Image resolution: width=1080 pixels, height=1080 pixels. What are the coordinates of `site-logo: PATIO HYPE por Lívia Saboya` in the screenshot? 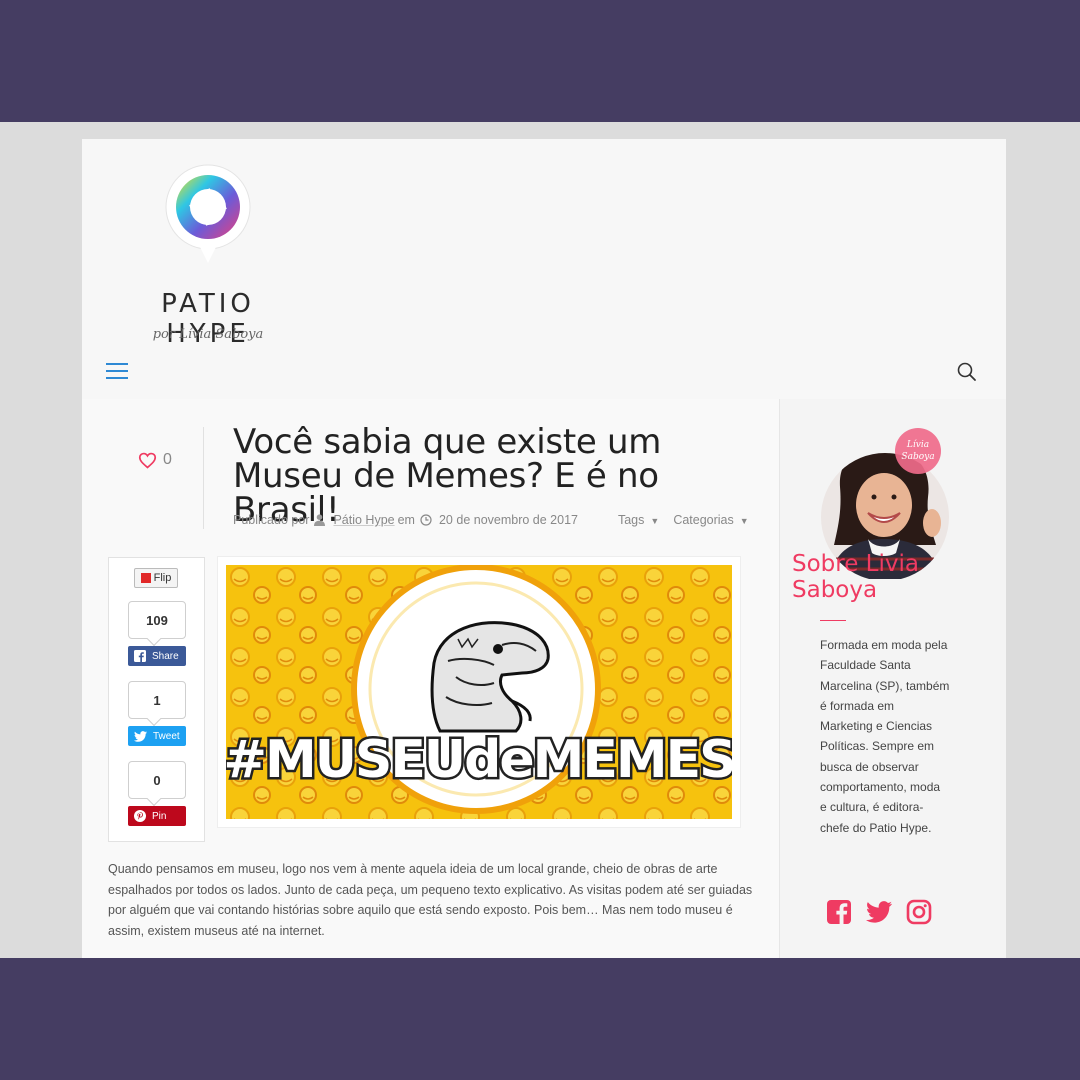 It's located at (208, 255).